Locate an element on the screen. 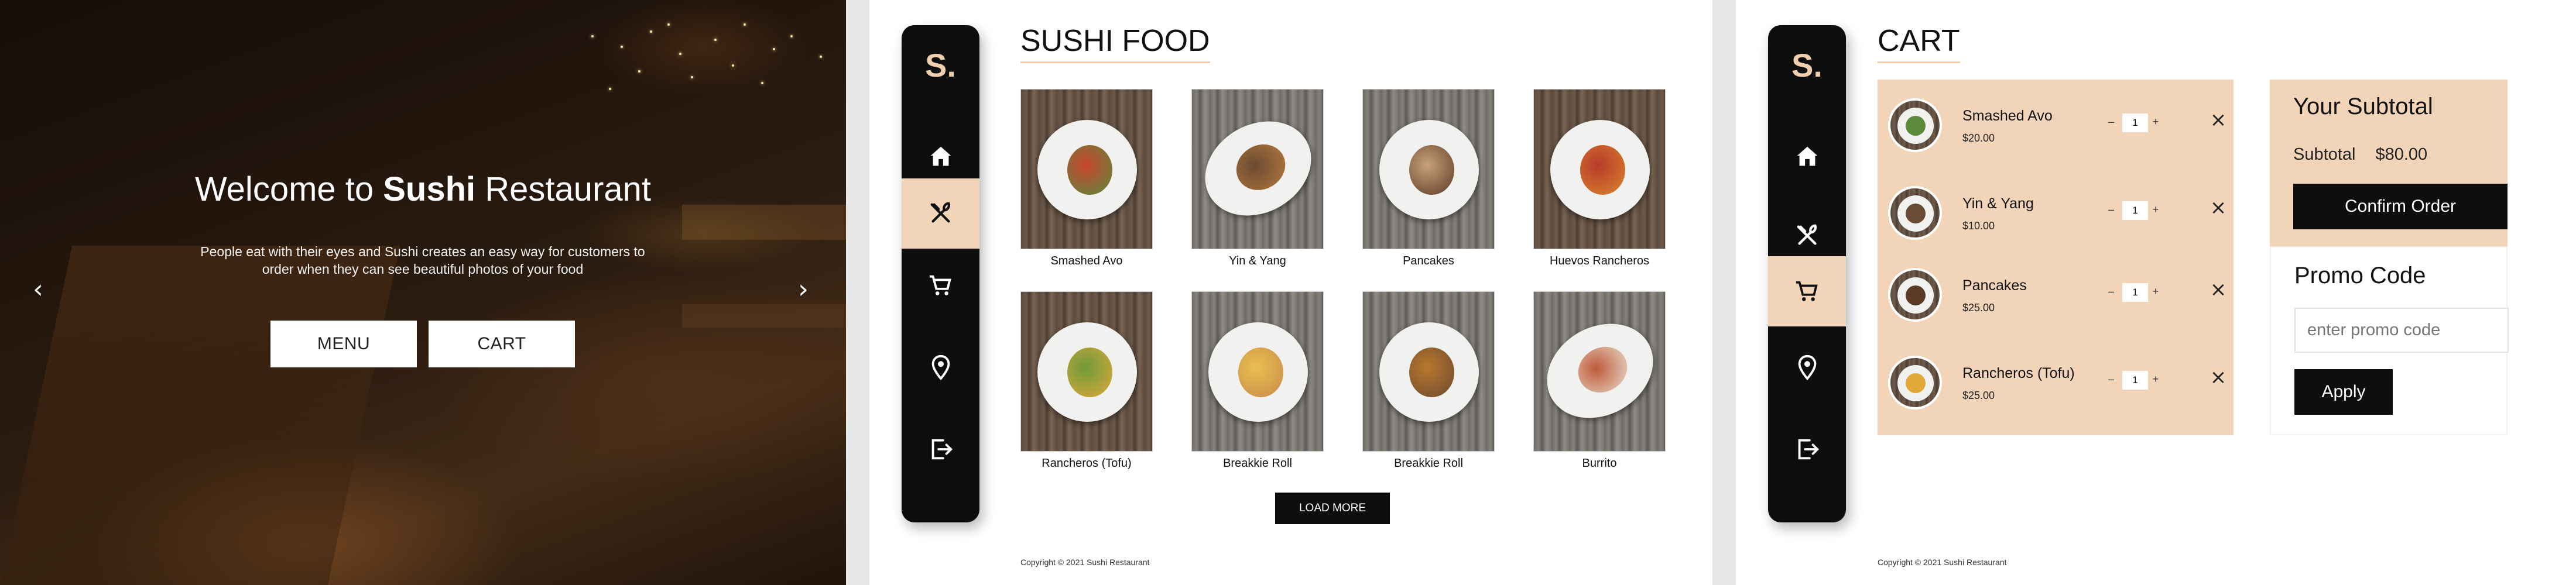 The width and height of the screenshot is (2576, 585). sidebar: S. is located at coordinates (940, 273).